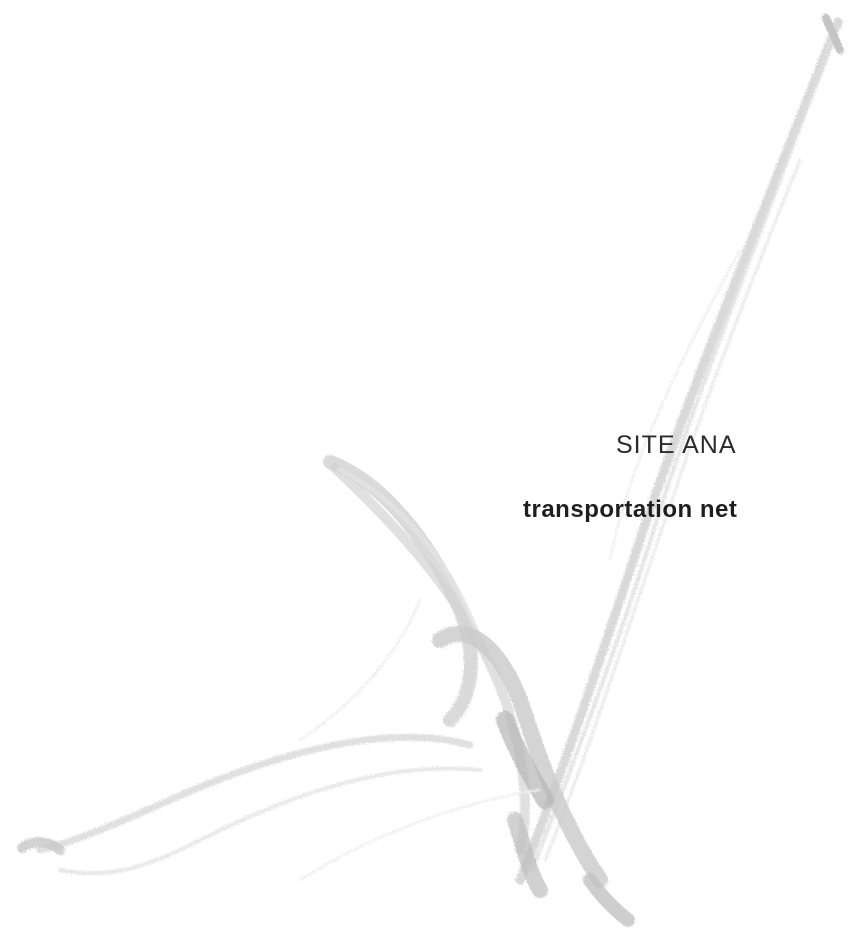 The height and width of the screenshot is (934, 858). What do you see at coordinates (676, 445) in the screenshot?
I see `section-label: SITE ANA` at bounding box center [676, 445].